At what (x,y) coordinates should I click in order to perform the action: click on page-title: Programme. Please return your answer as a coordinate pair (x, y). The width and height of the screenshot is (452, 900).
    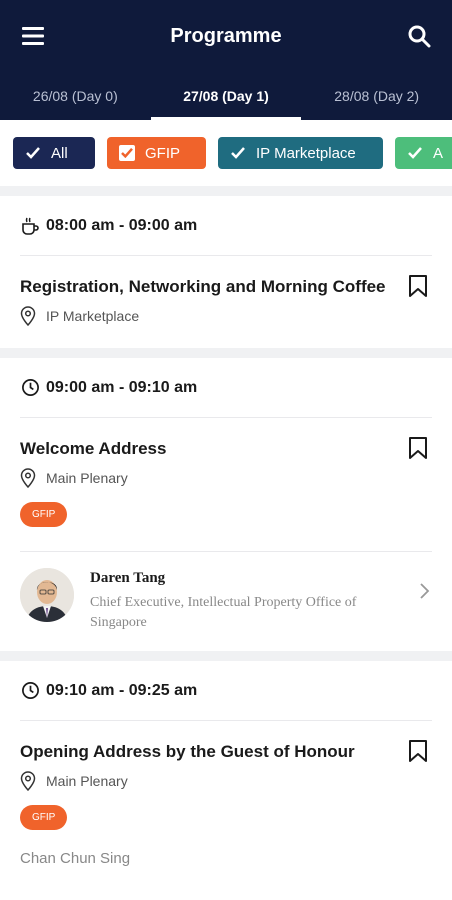
    Looking at the image, I should click on (226, 35).